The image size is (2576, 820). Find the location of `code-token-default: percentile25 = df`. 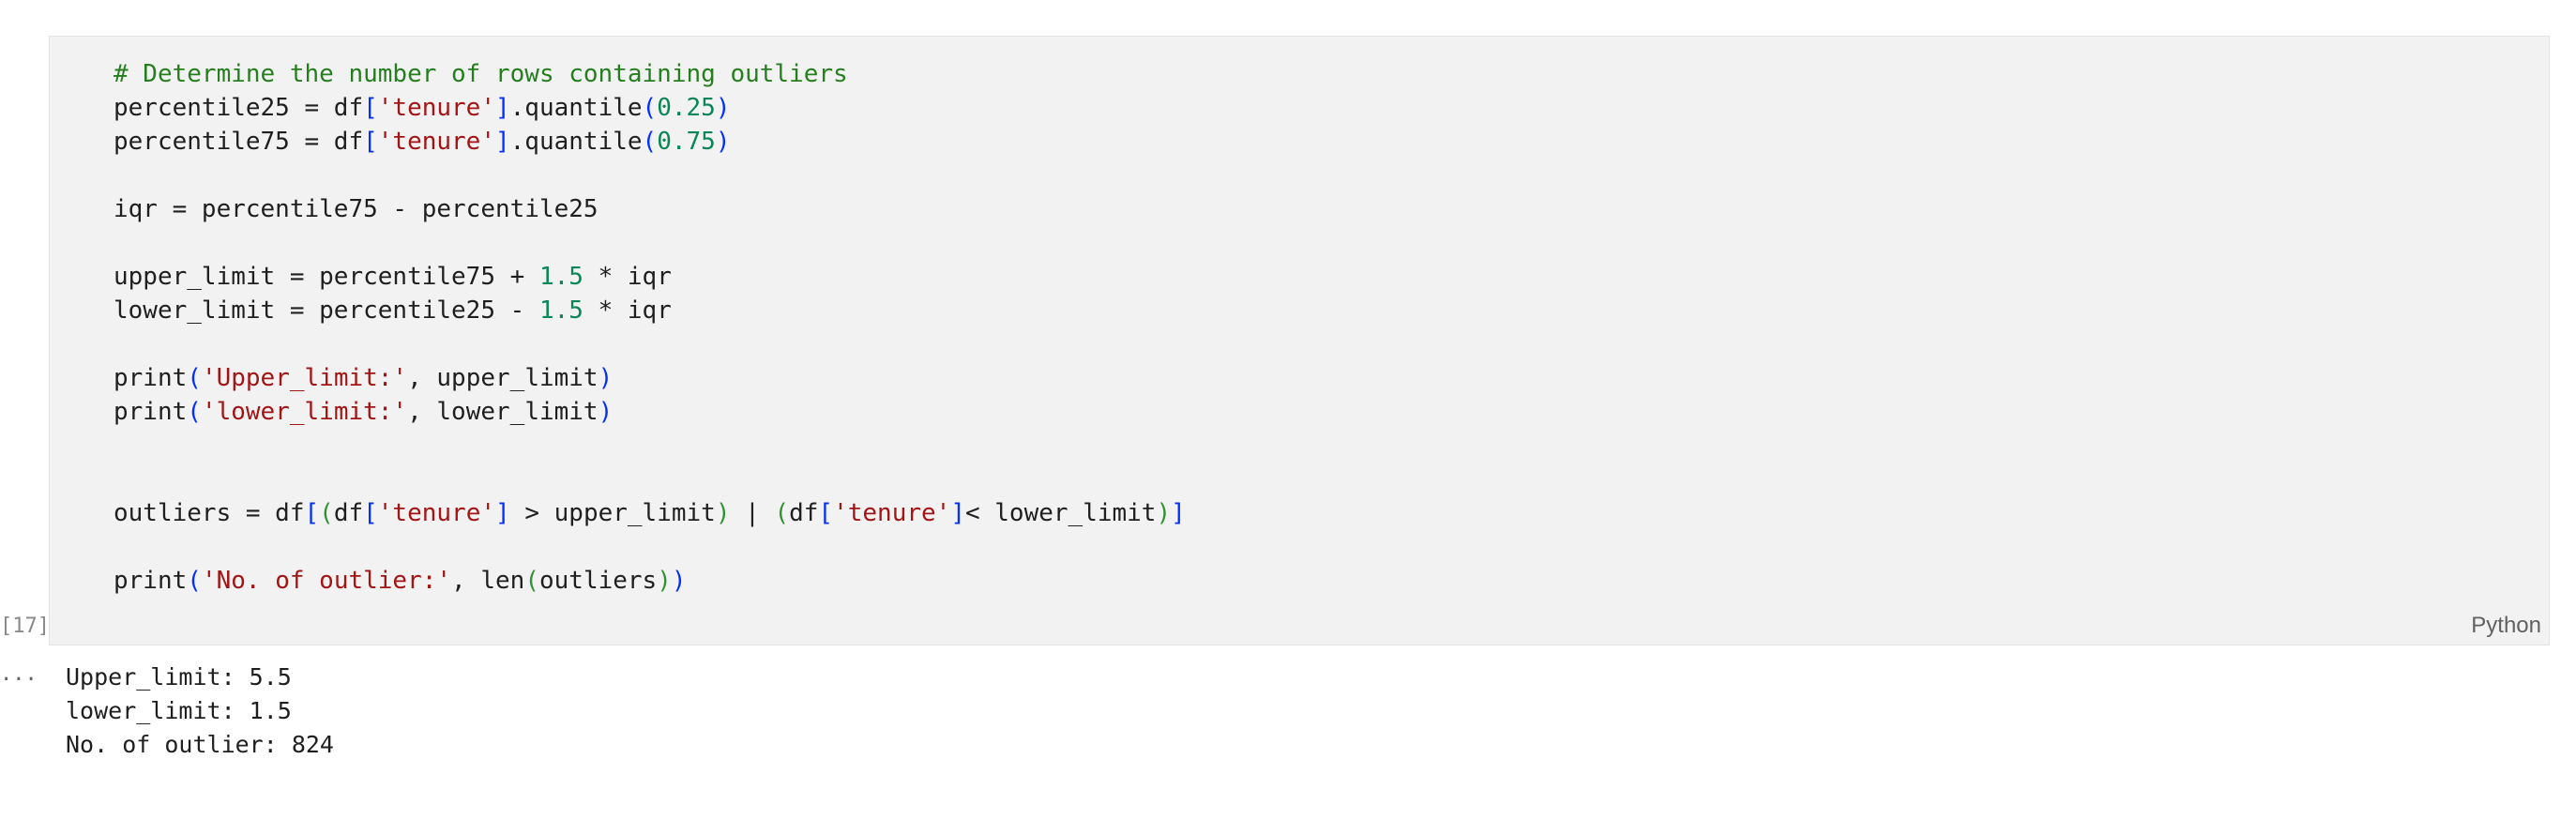

code-token-default: percentile25 = df is located at coordinates (239, 108).